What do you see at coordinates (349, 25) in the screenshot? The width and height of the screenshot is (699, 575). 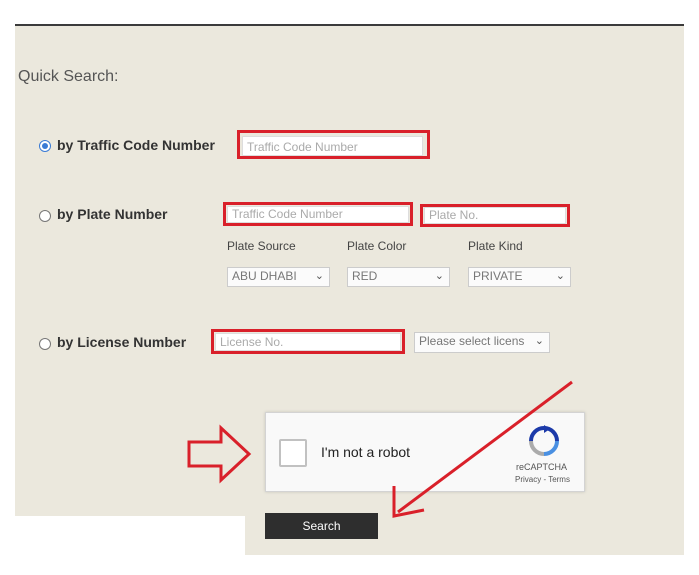 I see `top-divider` at bounding box center [349, 25].